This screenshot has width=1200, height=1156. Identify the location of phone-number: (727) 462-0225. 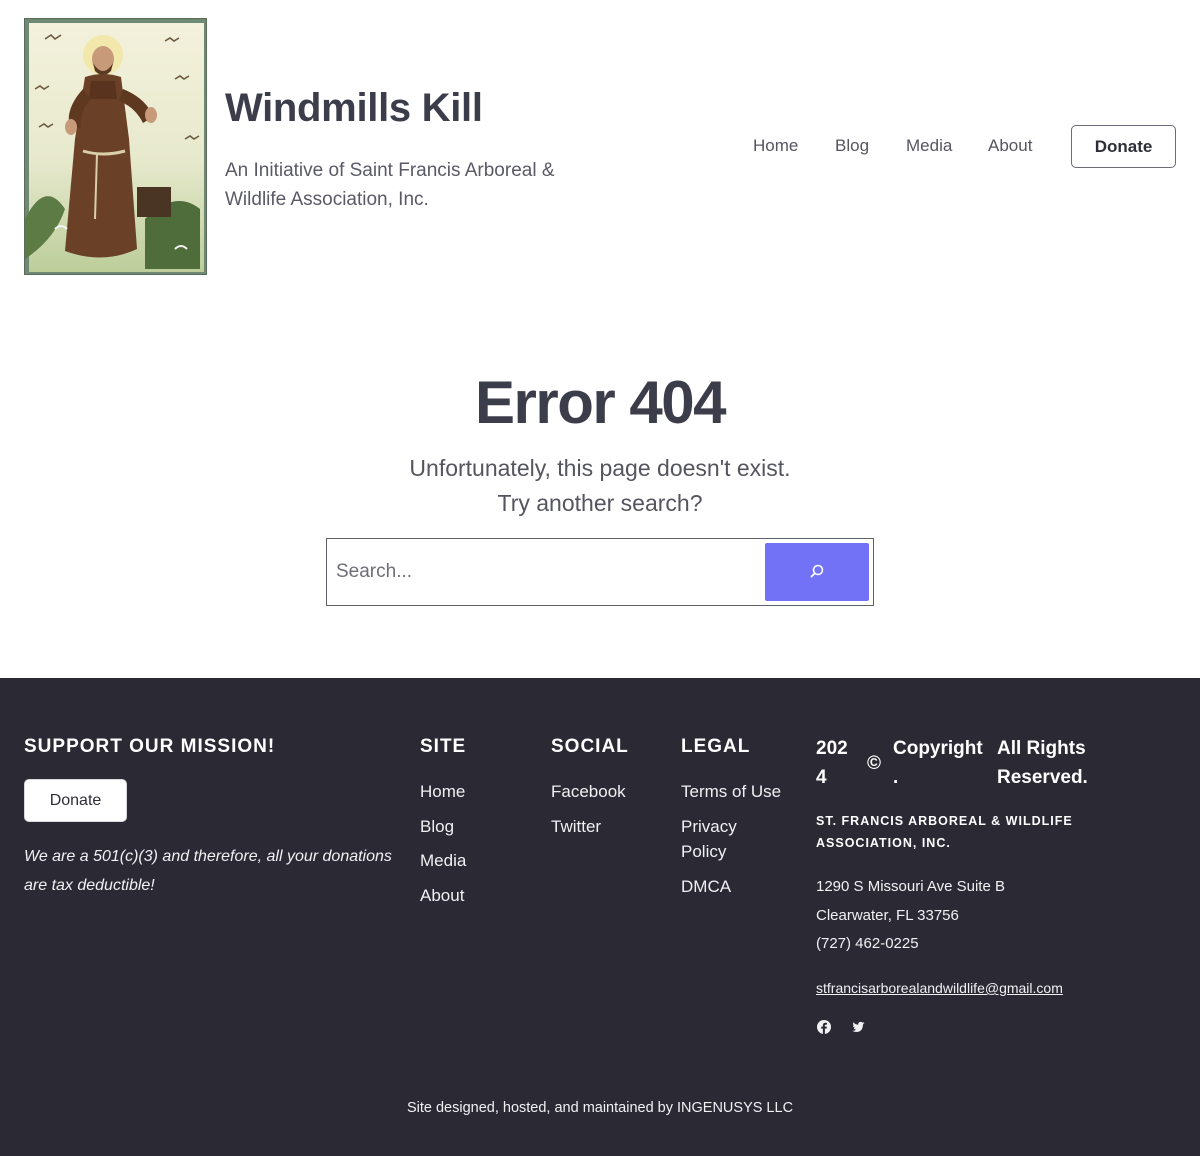
(867, 943).